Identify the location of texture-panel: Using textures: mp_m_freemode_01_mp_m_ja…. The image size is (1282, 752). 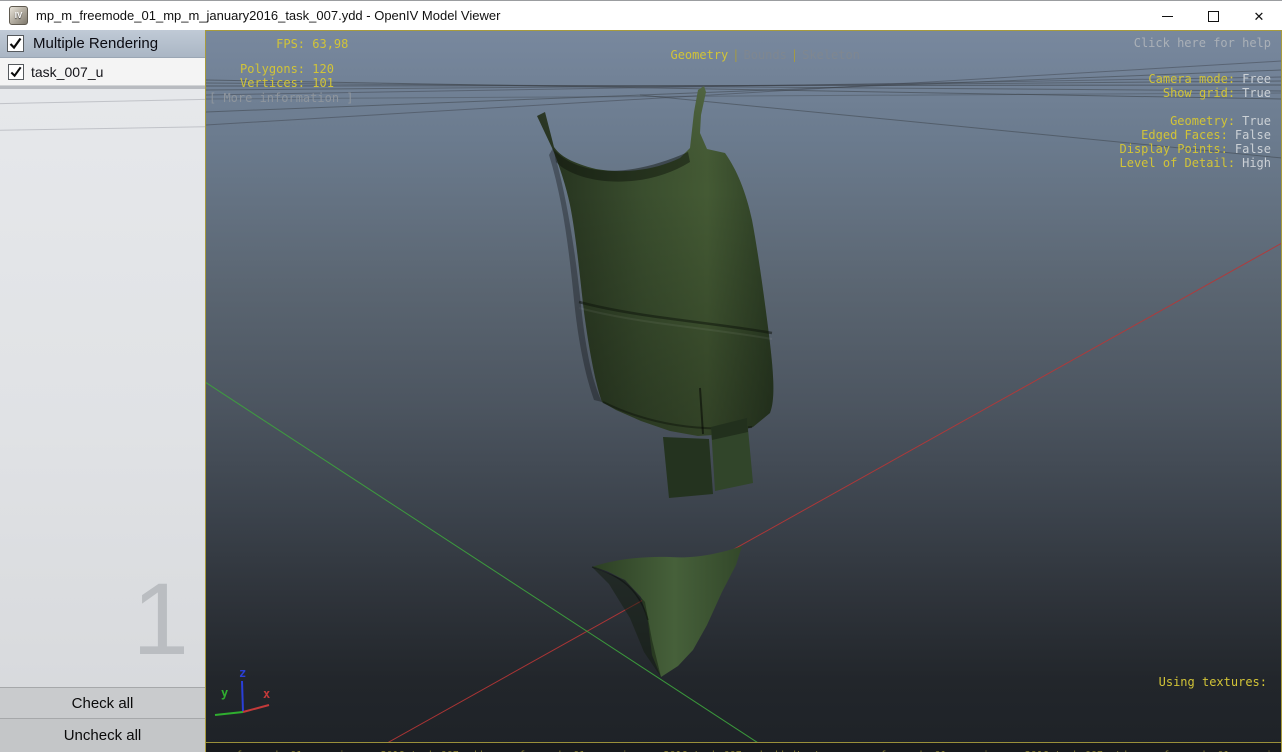
(1057, 694).